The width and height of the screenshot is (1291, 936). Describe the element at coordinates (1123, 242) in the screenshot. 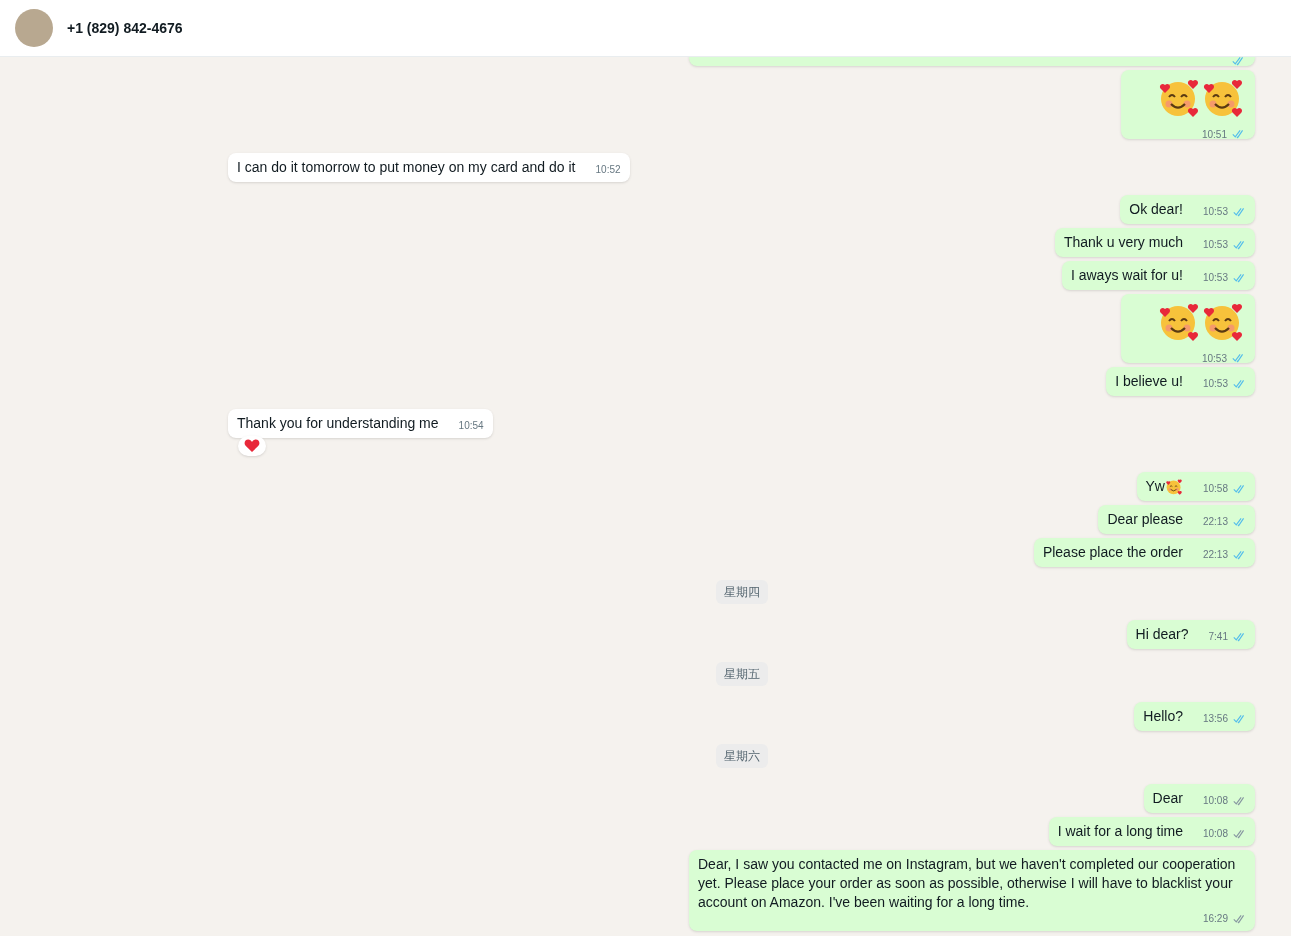

I see `message-text: Thank u very much` at that location.